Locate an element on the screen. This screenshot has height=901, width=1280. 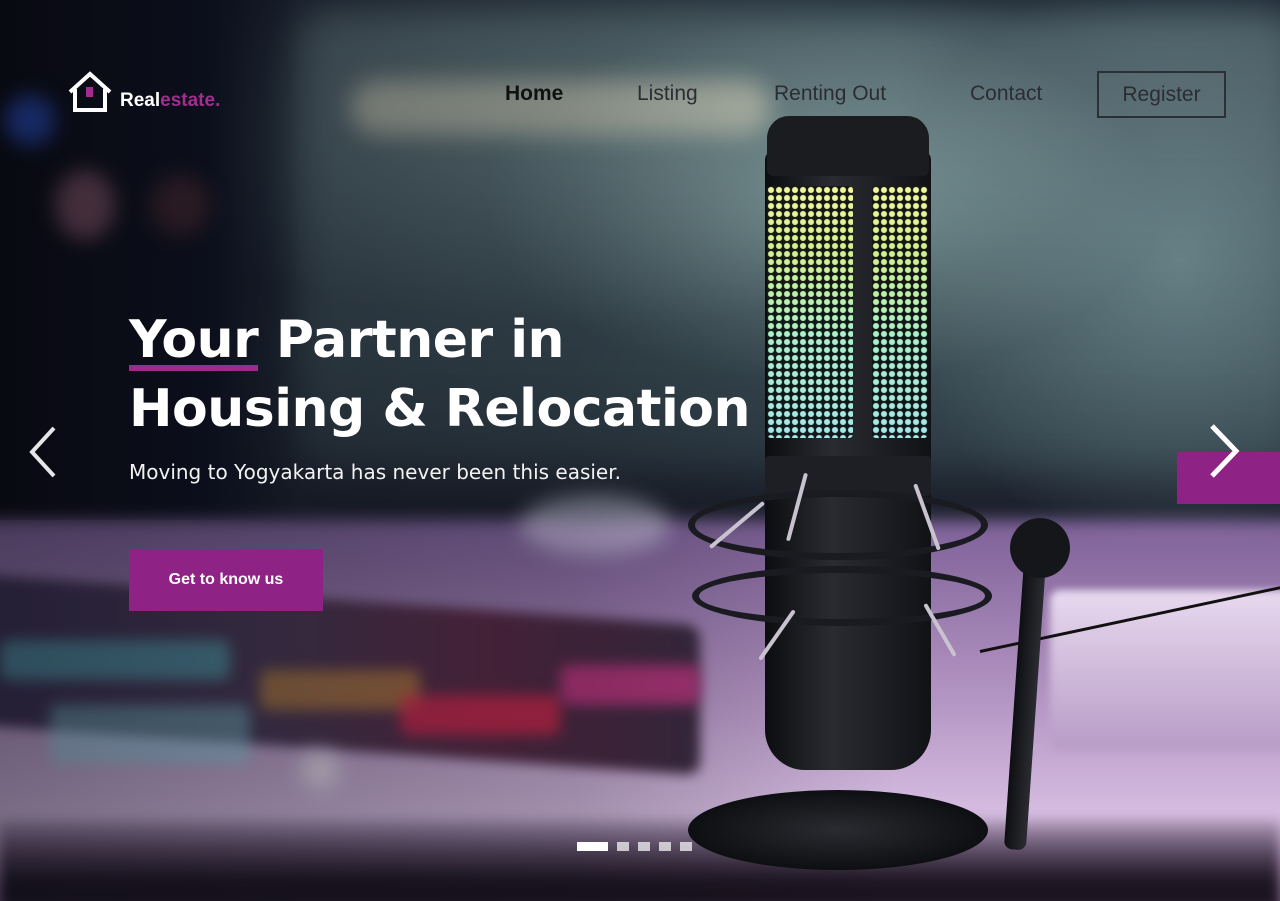
brand-name-accent: estate. is located at coordinates (190, 100).